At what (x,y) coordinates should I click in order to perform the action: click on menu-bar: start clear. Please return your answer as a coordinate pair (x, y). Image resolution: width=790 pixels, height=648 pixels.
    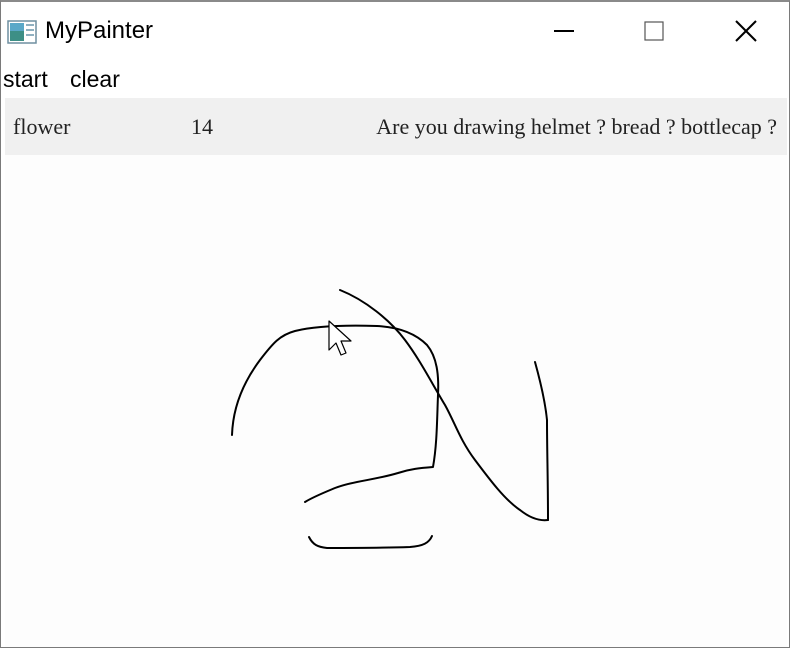
    Looking at the image, I should click on (395, 80).